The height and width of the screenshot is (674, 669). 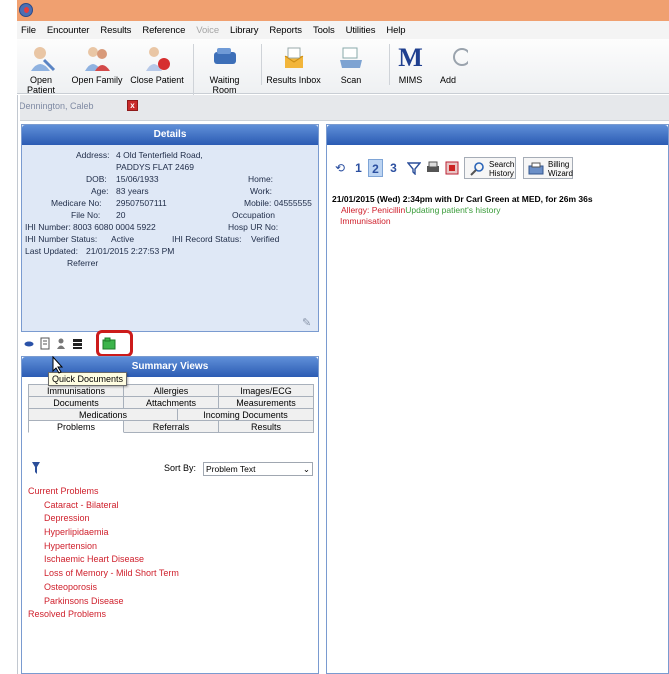 I want to click on list-item: Hyperlipidaemia, so click(x=103, y=533).